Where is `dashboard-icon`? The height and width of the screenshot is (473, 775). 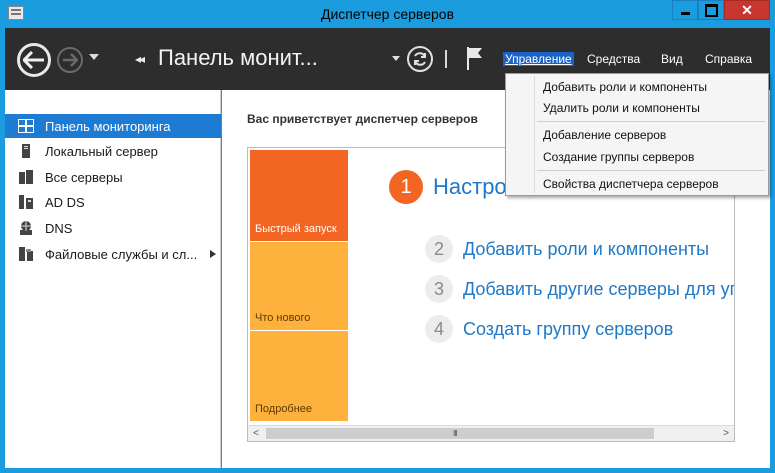
dashboard-icon is located at coordinates (26, 126).